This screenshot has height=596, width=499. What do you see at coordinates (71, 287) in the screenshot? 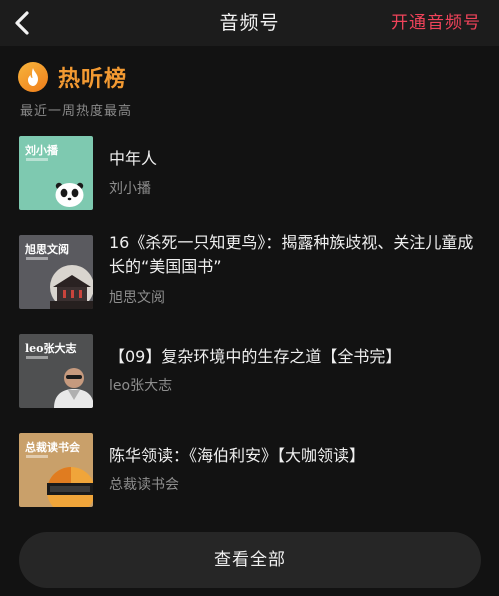
I see `pagoda-illustration` at bounding box center [71, 287].